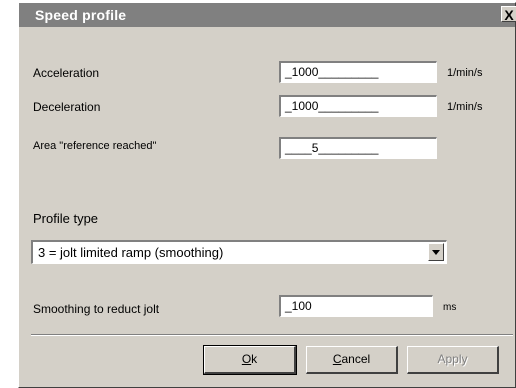 The height and width of the screenshot is (388, 516). I want to click on ok-mnemonic: O, so click(246, 359).